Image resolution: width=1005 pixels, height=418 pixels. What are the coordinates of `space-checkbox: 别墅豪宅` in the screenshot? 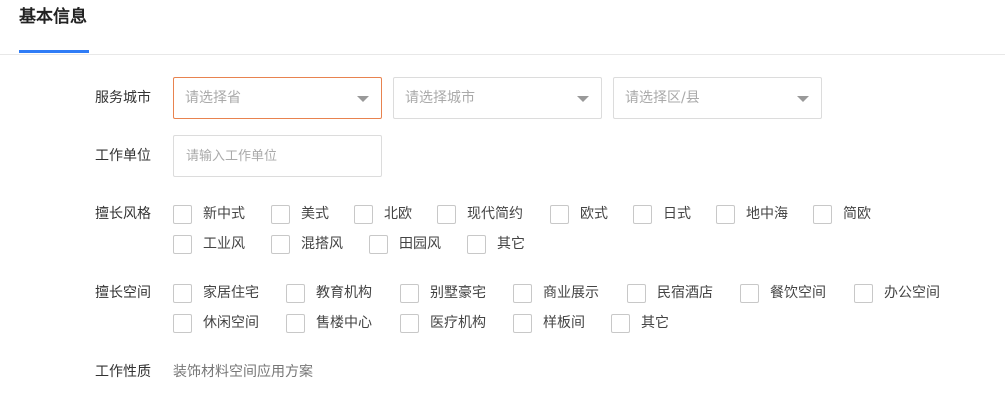 It's located at (443, 293).